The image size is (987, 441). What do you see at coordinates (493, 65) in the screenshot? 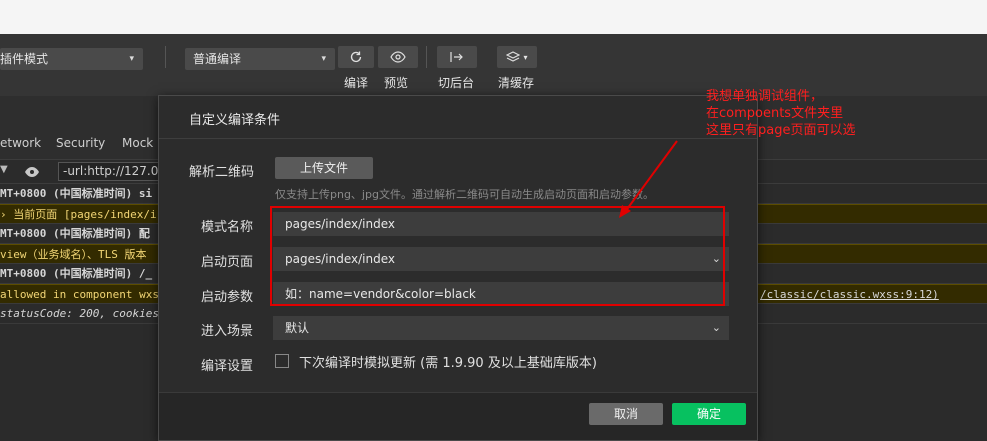
I see `toolbar: 插件模式 ▾ 普通编译 ▾ ▾ 编译 预览 切后台 清缓存` at bounding box center [493, 65].